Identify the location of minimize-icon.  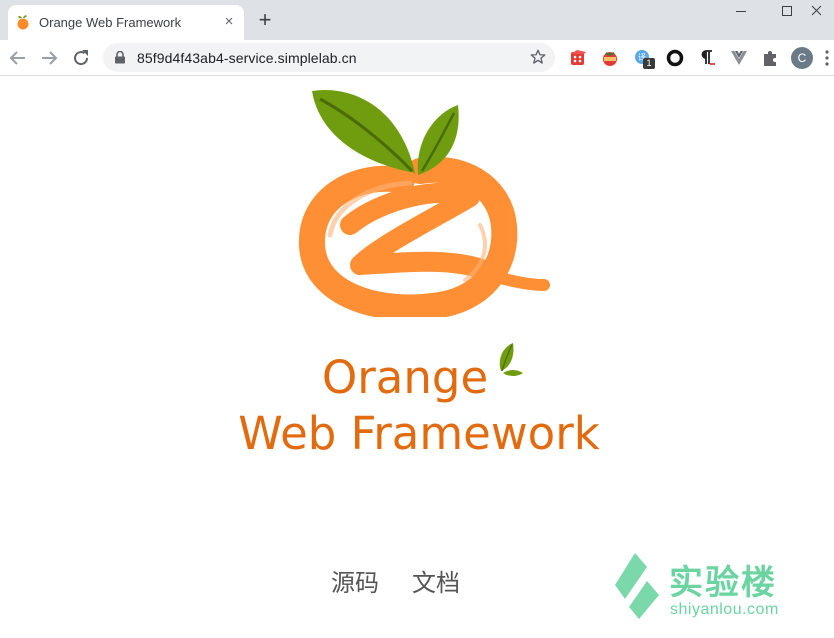
(741, 11).